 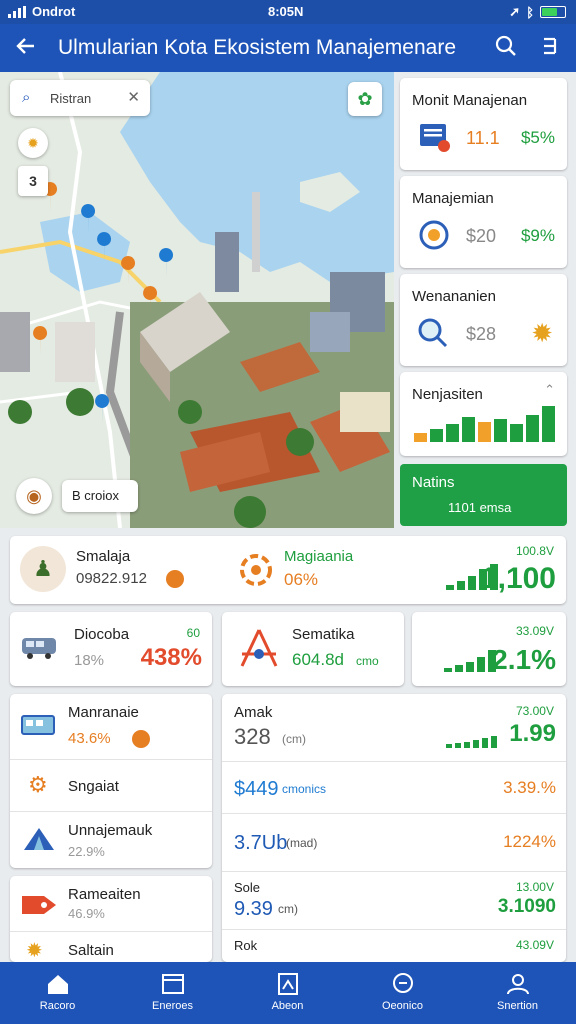 What do you see at coordinates (302, 843) in the screenshot?
I see `list-item-unit: (mad)` at bounding box center [302, 843].